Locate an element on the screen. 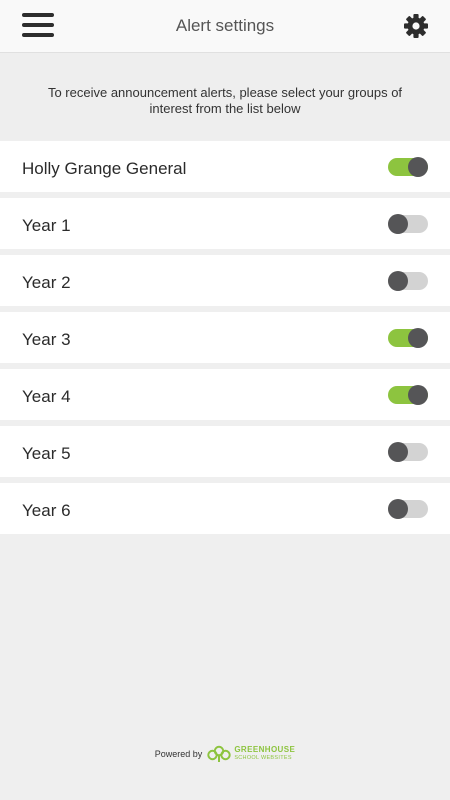 The width and height of the screenshot is (450, 800). brand-name: GREENHOUSE is located at coordinates (265, 749).